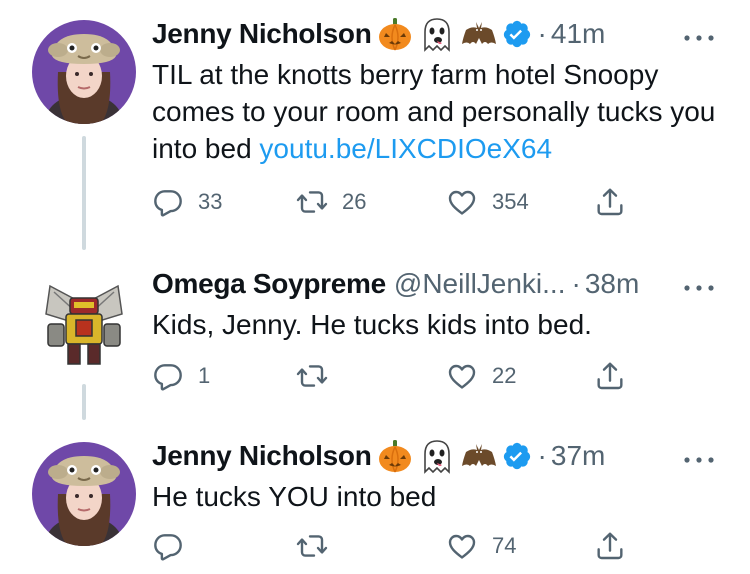 The image size is (750, 574). Describe the element at coordinates (510, 201) in the screenshot. I see `like-count: 354` at that location.